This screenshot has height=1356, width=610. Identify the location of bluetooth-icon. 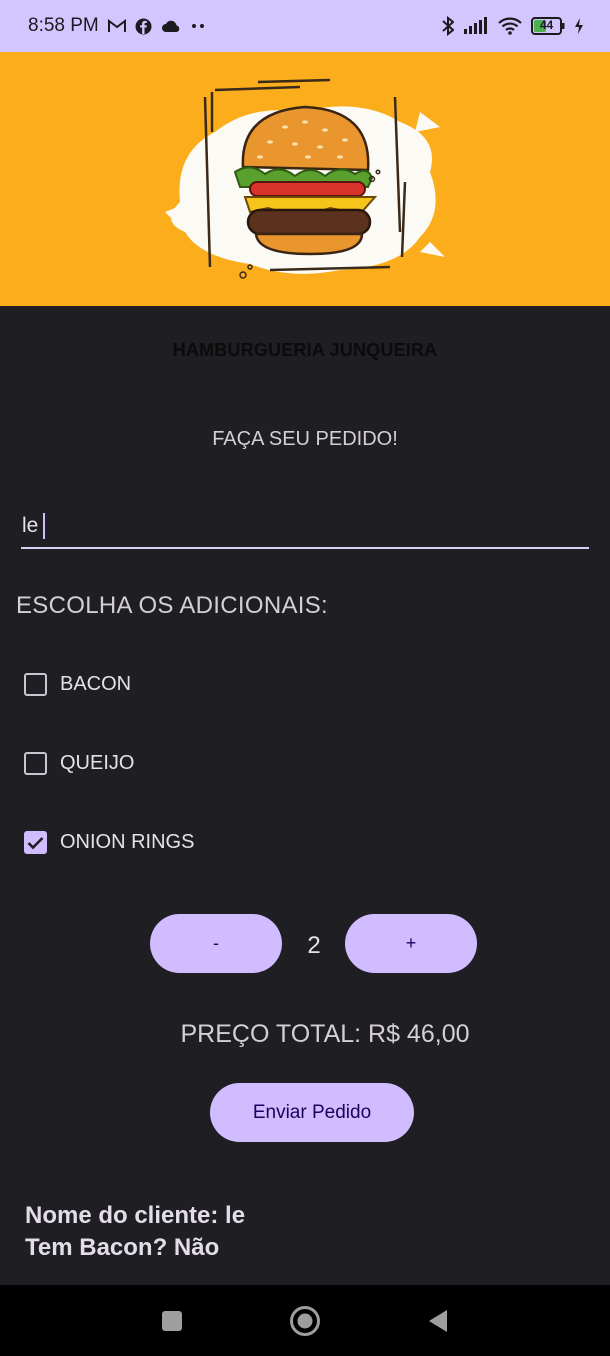
(448, 26).